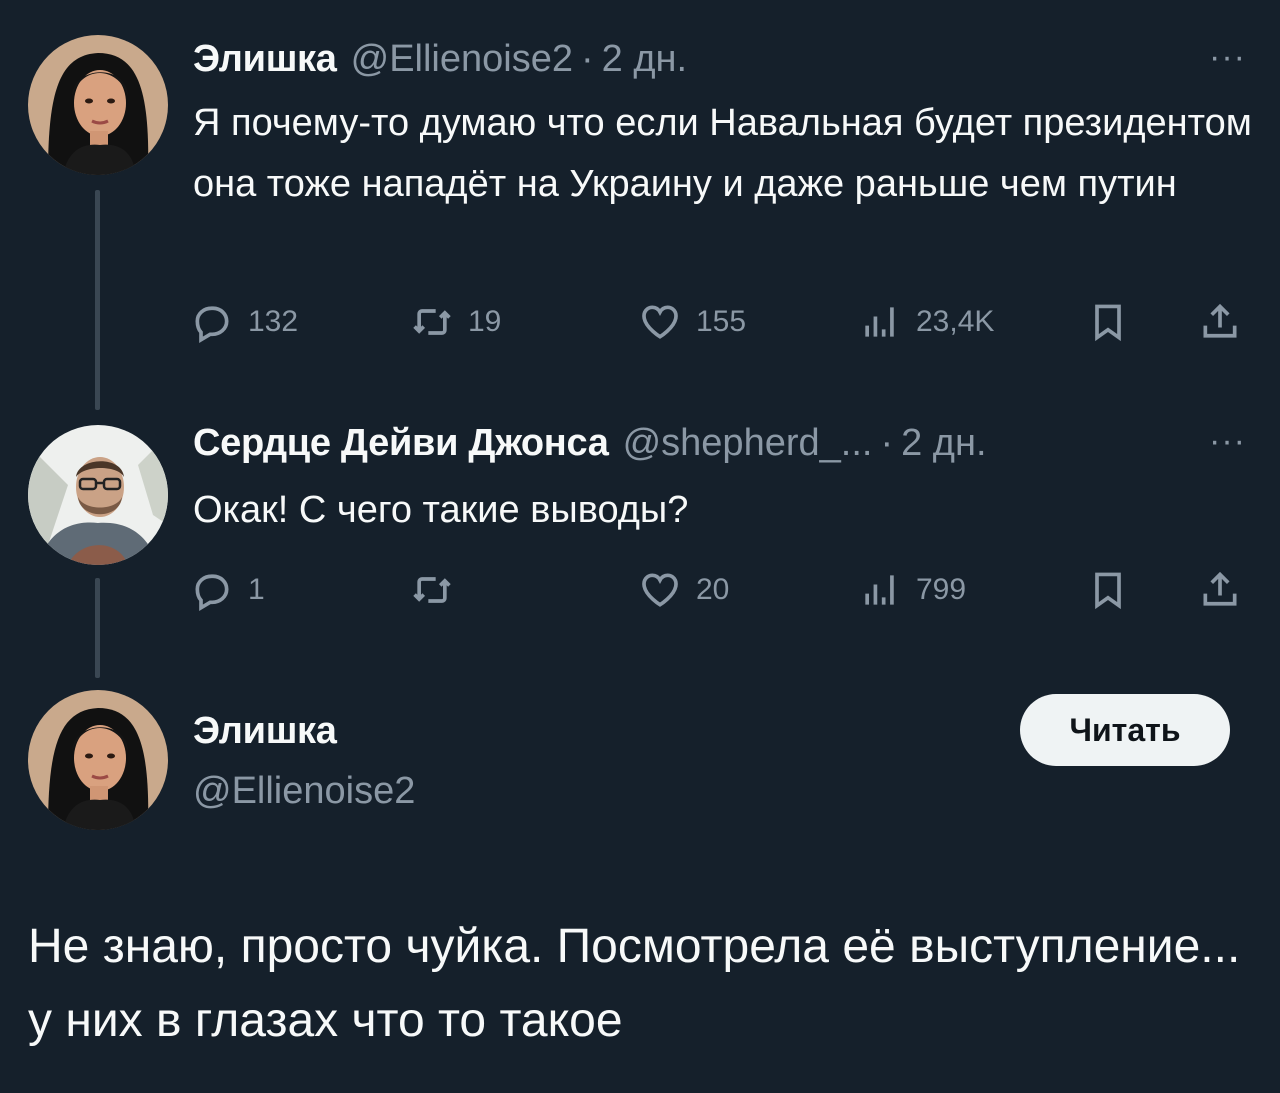 This screenshot has height=1093, width=1280. Describe the element at coordinates (401, 443) in the screenshot. I see `author-name: Сердце Дейви Джонса` at that location.